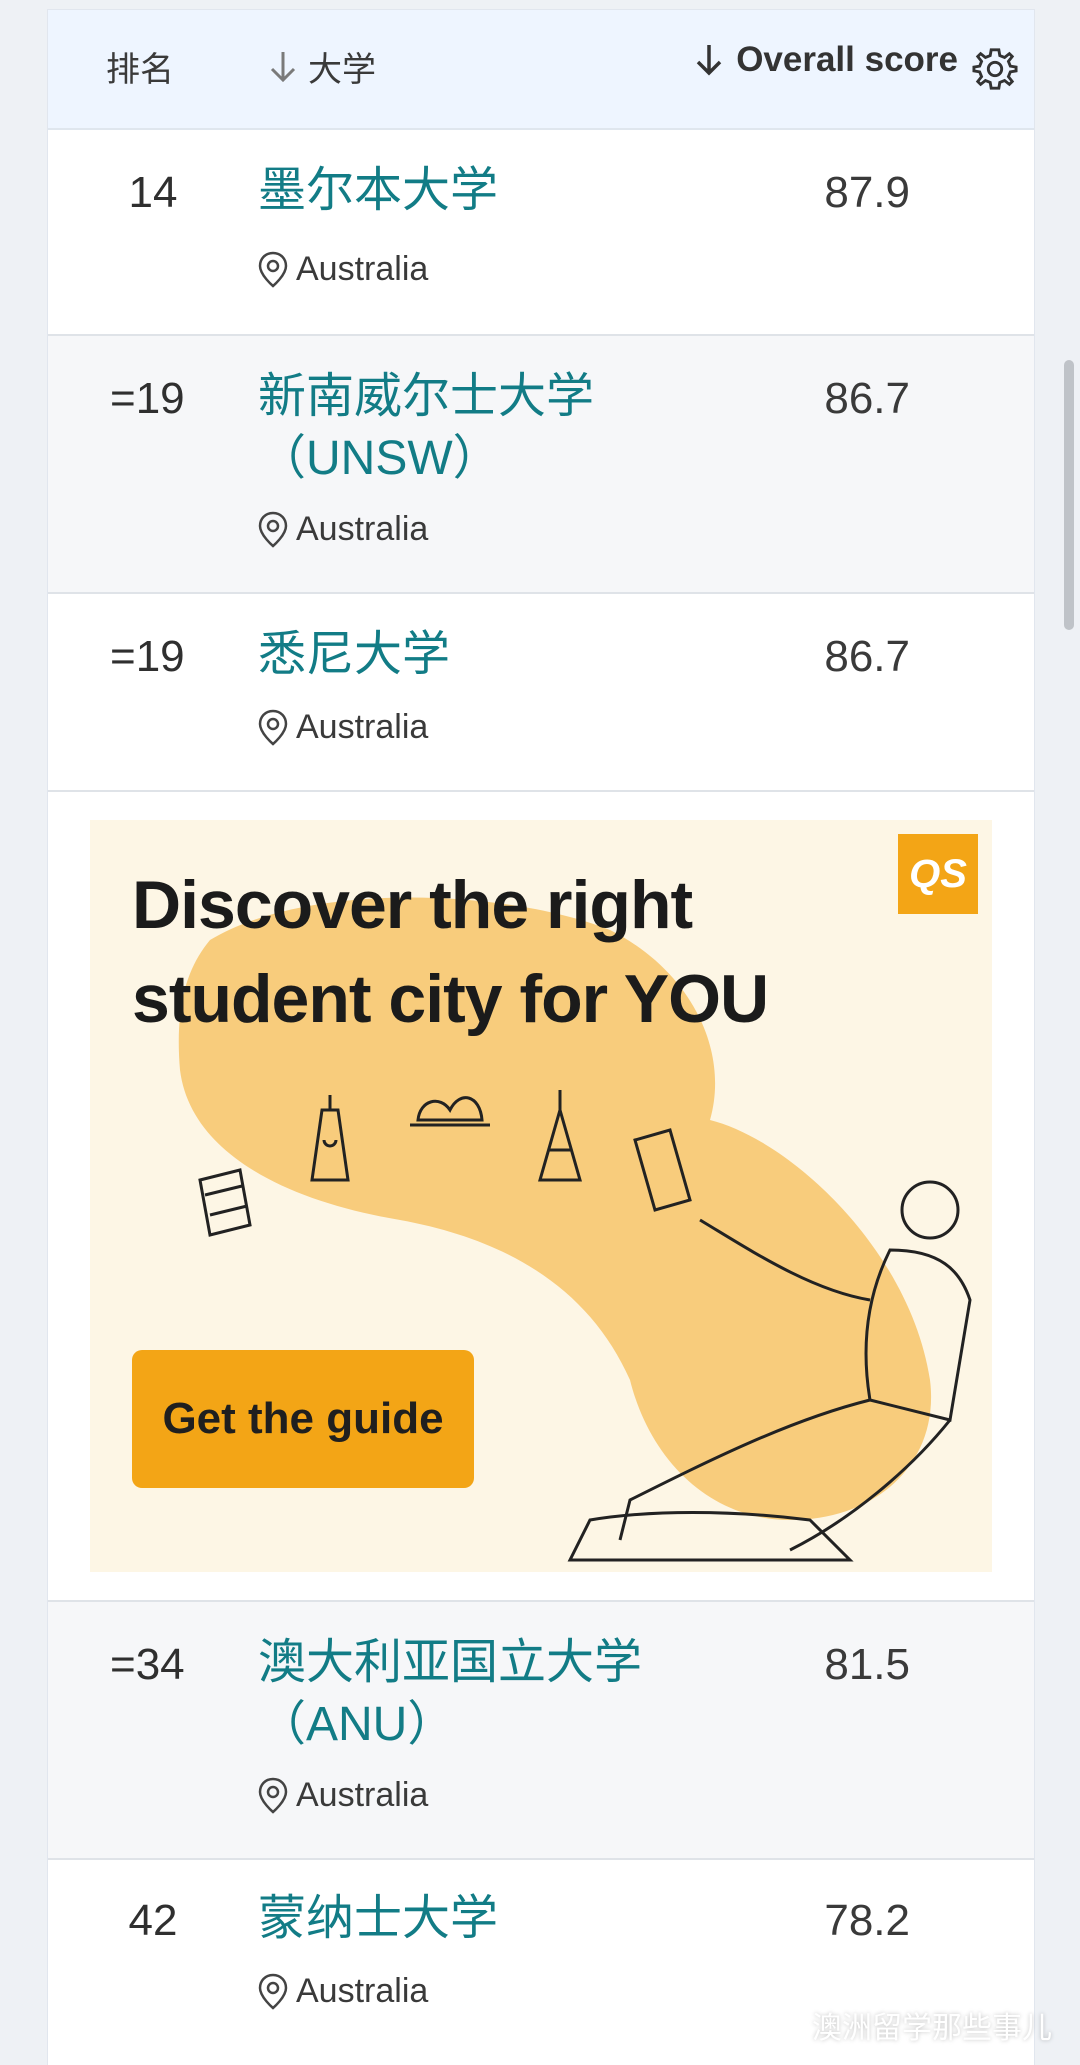 Image resolution: width=1080 pixels, height=2065 pixels. I want to click on university-name-line: 悉尼大学, so click(354, 654).